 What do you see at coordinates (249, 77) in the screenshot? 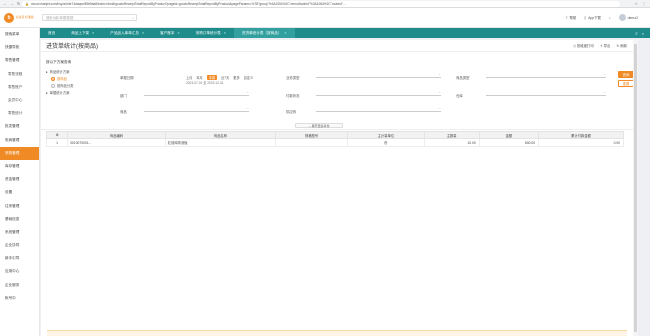
I see `date-option: 自定义` at bounding box center [249, 77].